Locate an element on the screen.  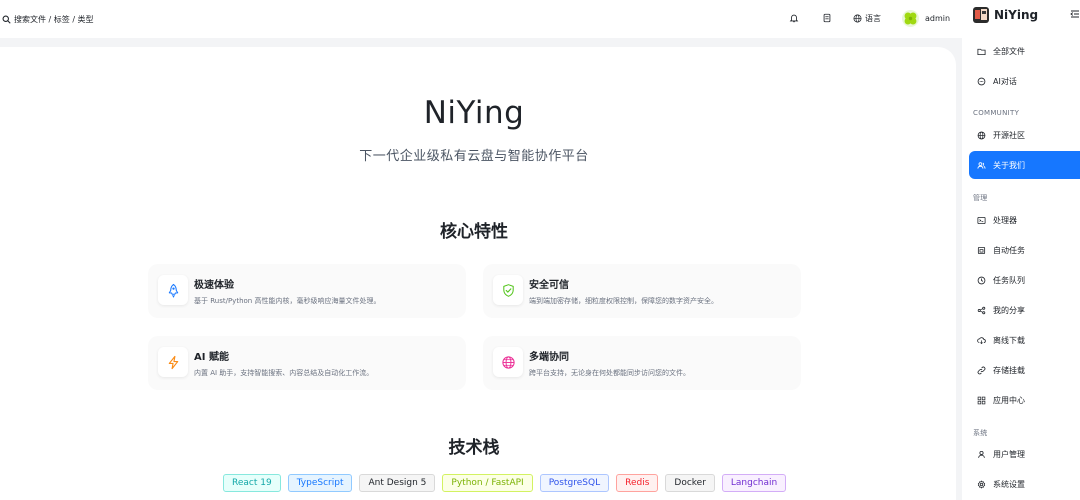
feature-title: 极速体验 is located at coordinates (214, 285).